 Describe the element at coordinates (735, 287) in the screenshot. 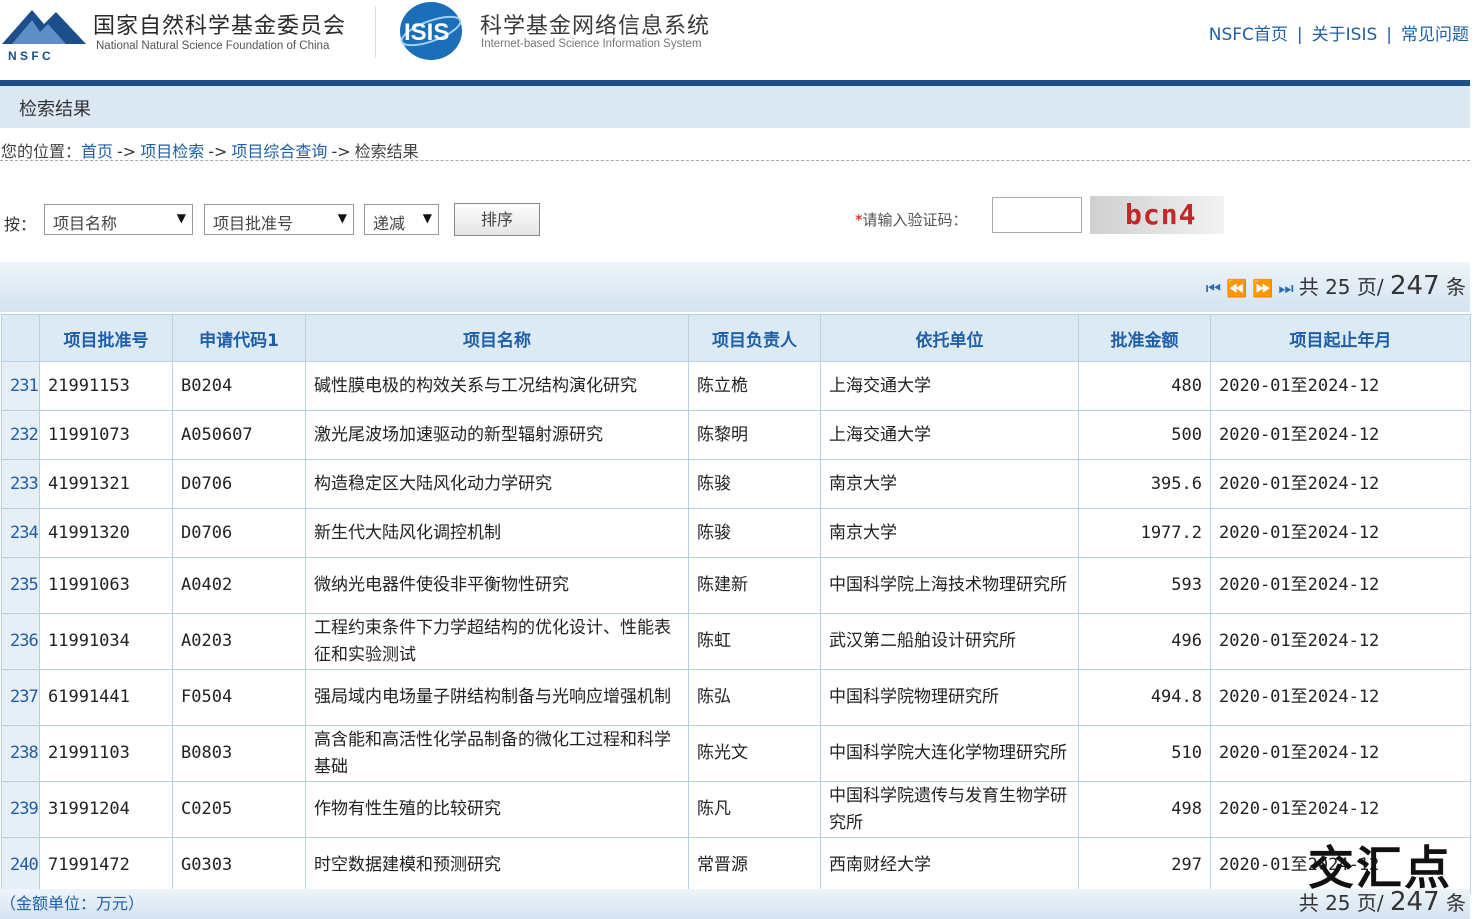

I see `pager-bar-top: ⏮ ⏪ ⏩ ⏭ 共 25 页/ 247 条` at that location.